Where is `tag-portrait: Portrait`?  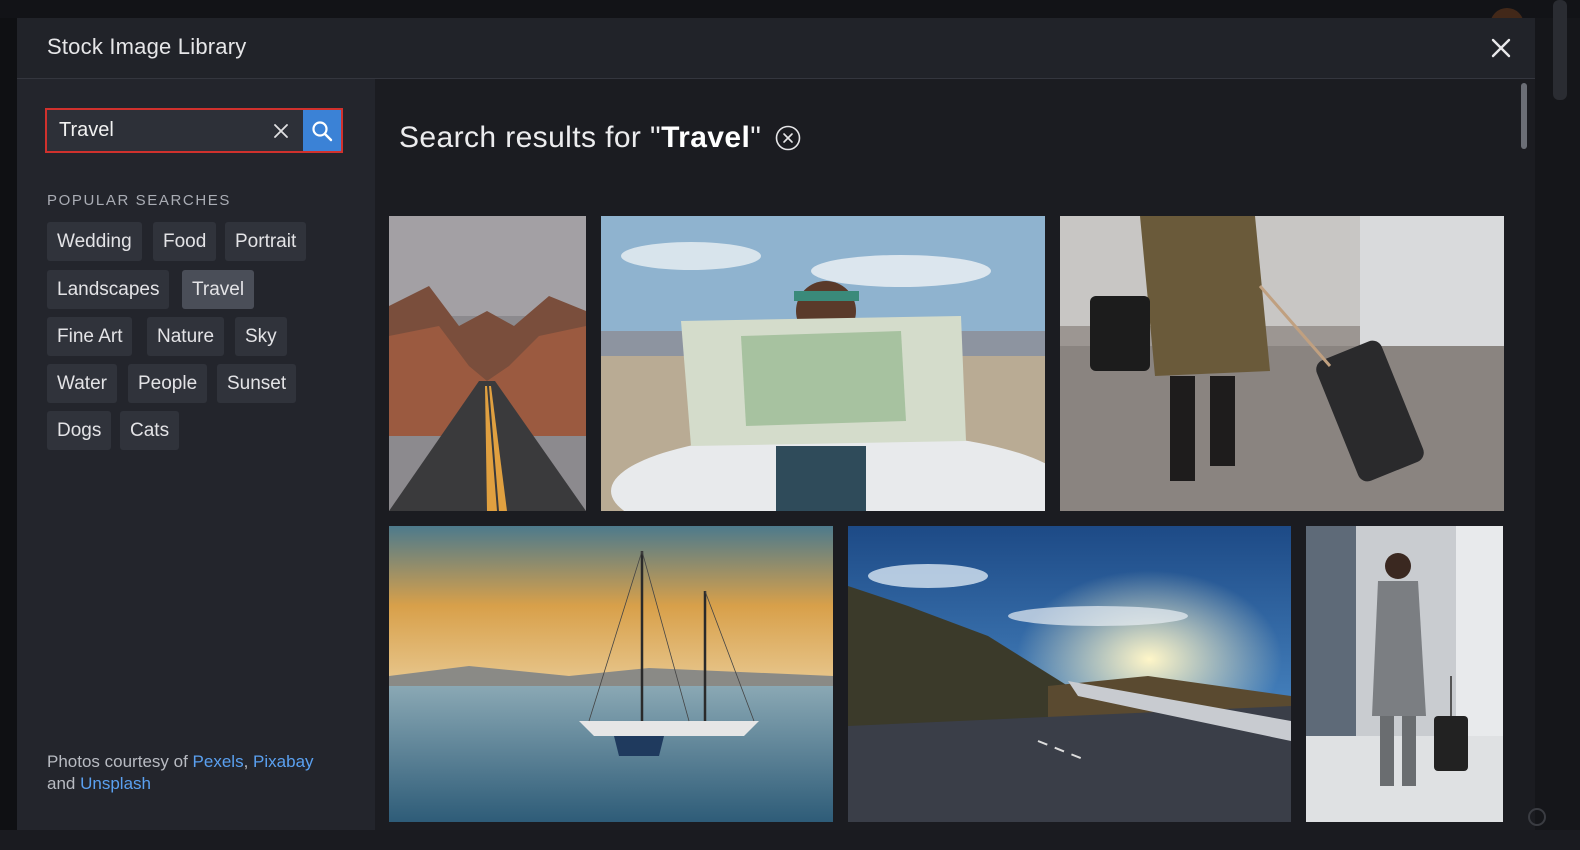
tag-portrait: Portrait is located at coordinates (266, 241).